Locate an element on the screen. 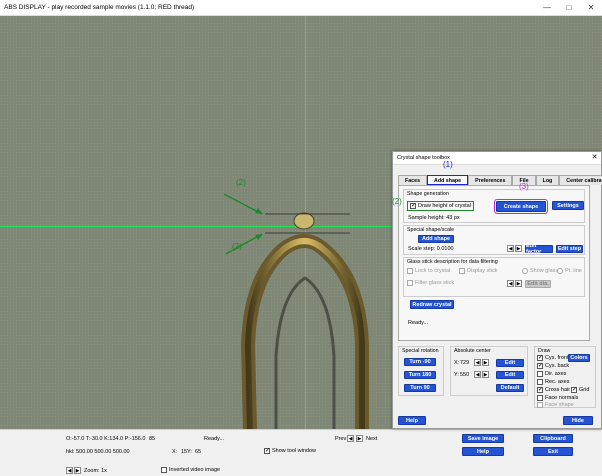  colors-button: Colors is located at coordinates (579, 358).